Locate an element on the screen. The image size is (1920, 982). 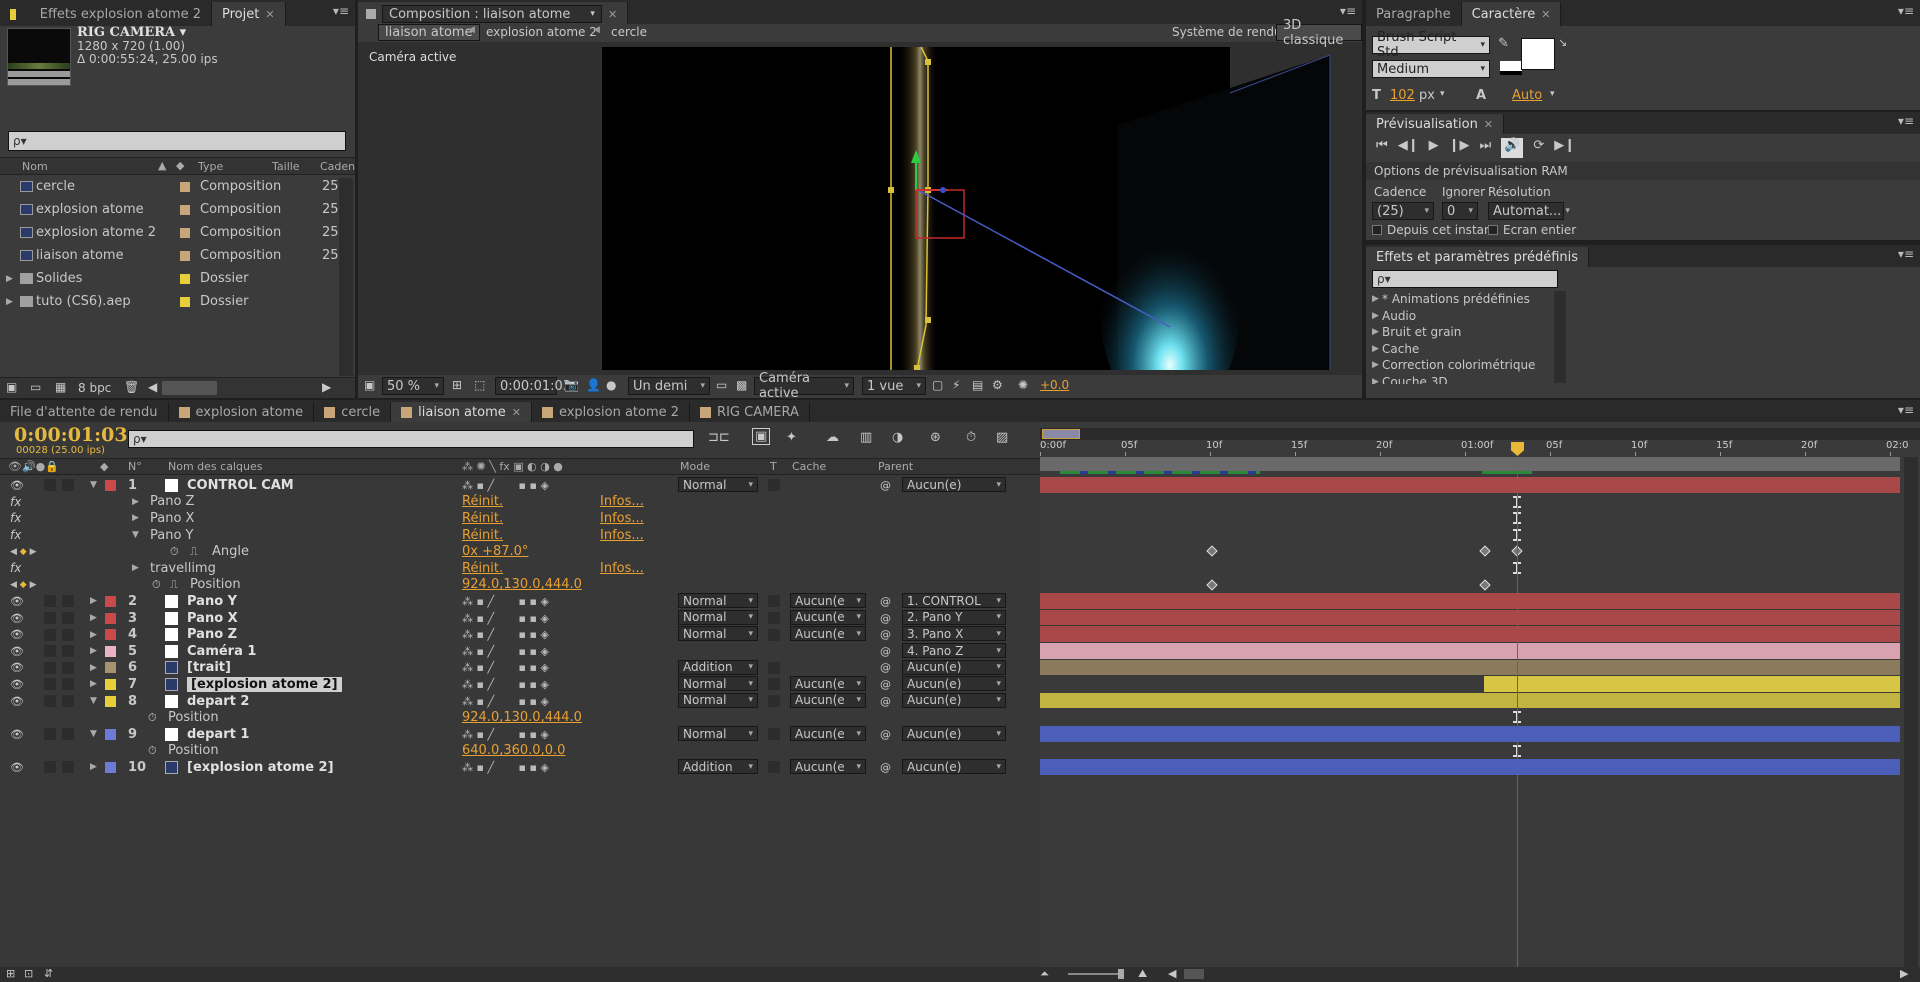
scroll-right-icon: ▶ is located at coordinates (1904, 973).